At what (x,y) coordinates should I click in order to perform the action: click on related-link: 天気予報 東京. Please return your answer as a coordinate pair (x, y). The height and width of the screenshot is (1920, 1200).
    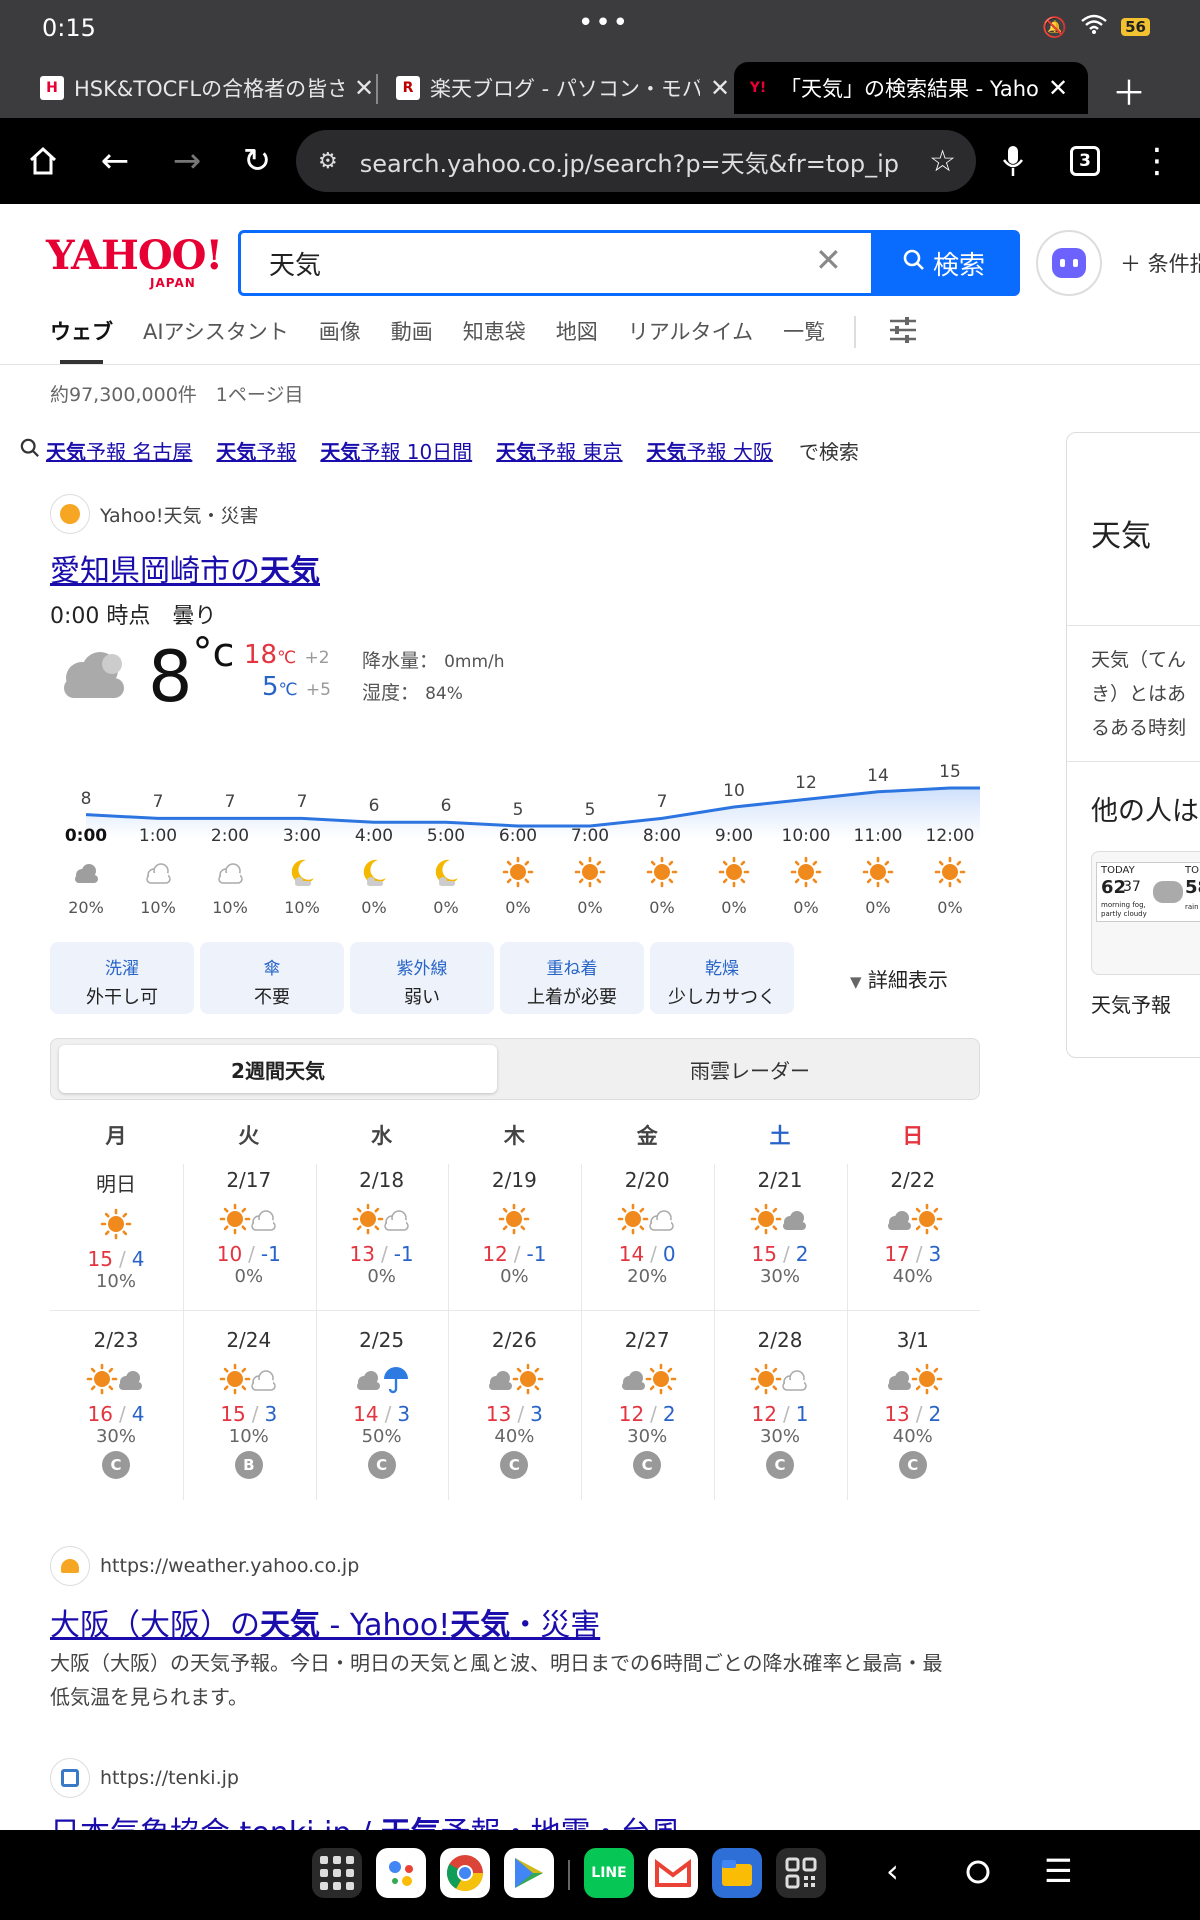
    Looking at the image, I should click on (559, 450).